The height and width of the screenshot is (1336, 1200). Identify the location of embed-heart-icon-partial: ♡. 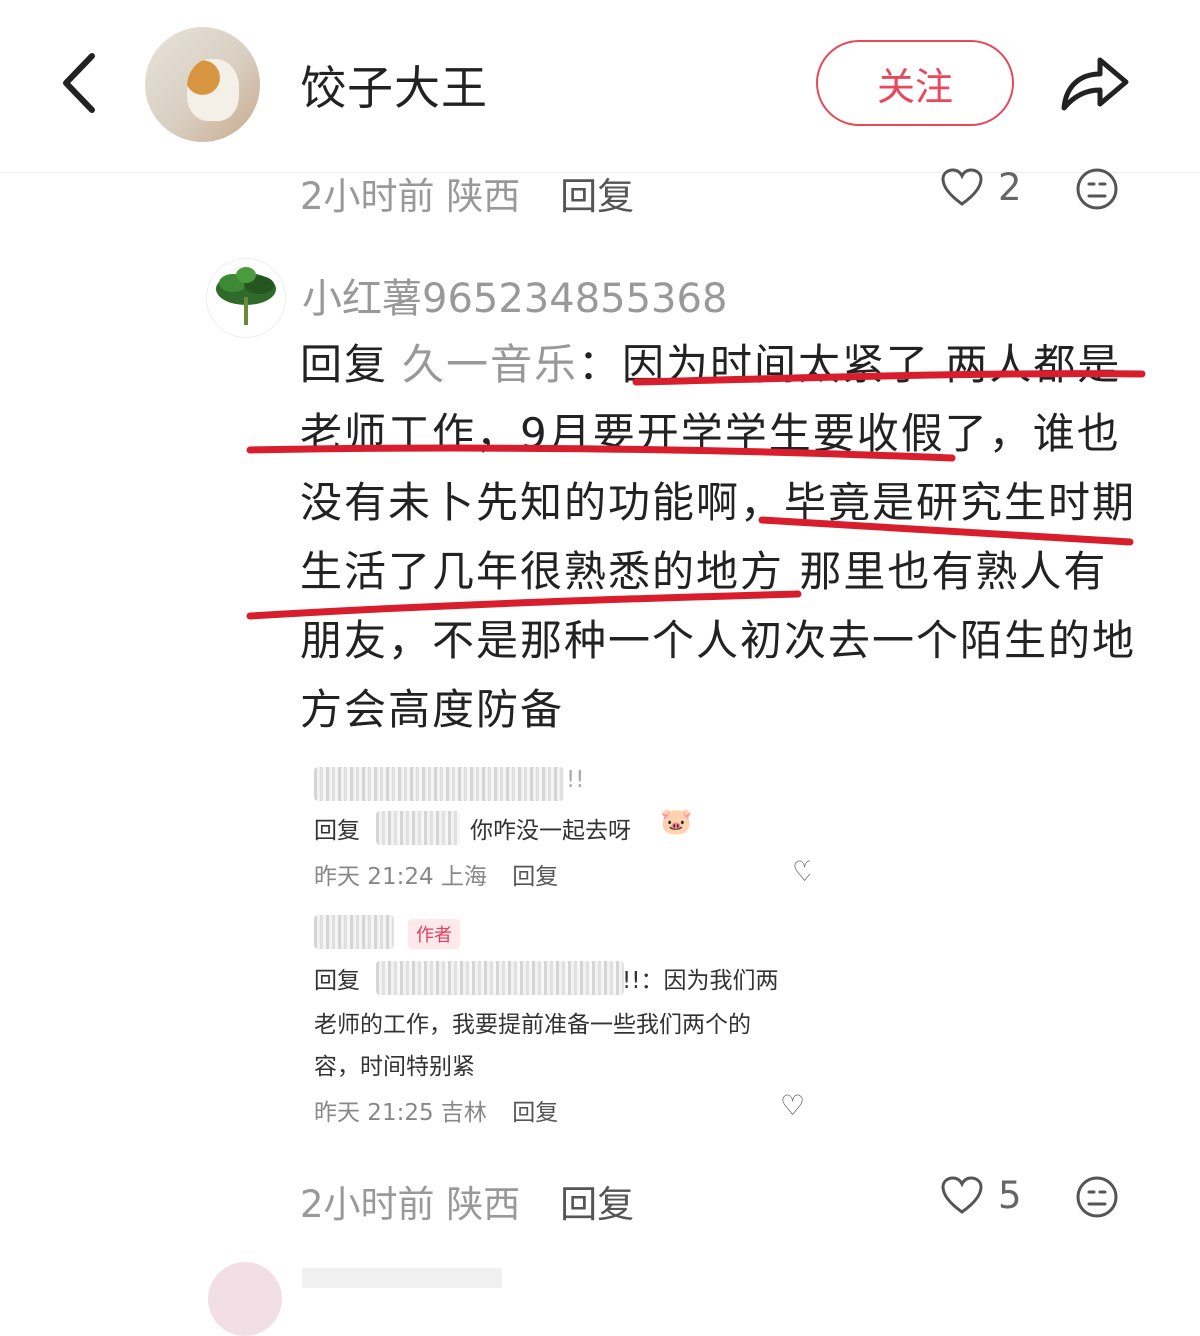
(801, 871).